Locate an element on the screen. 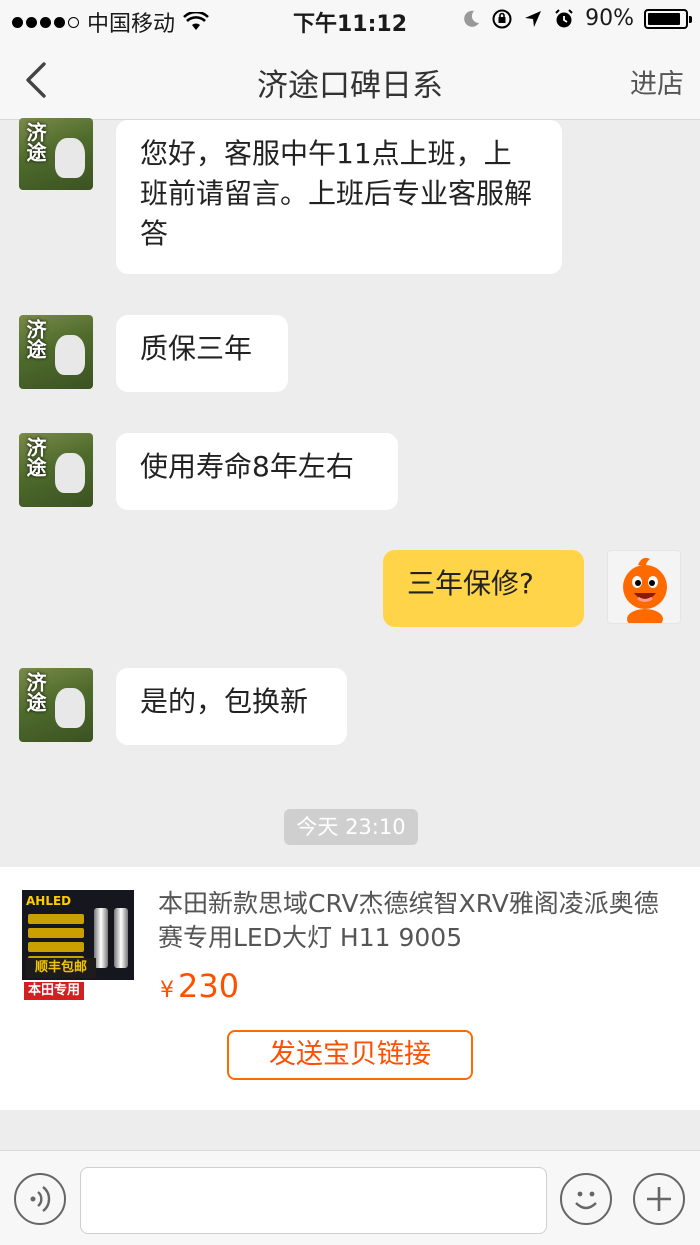 The width and height of the screenshot is (700, 1245). send-product-link-button: 发送宝贝链接 is located at coordinates (350, 1055).